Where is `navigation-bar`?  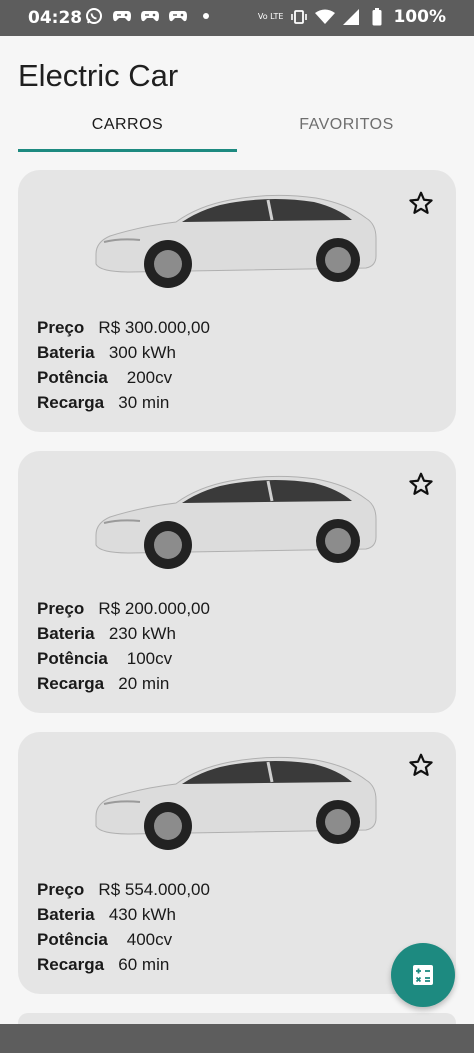 navigation-bar is located at coordinates (237, 1038).